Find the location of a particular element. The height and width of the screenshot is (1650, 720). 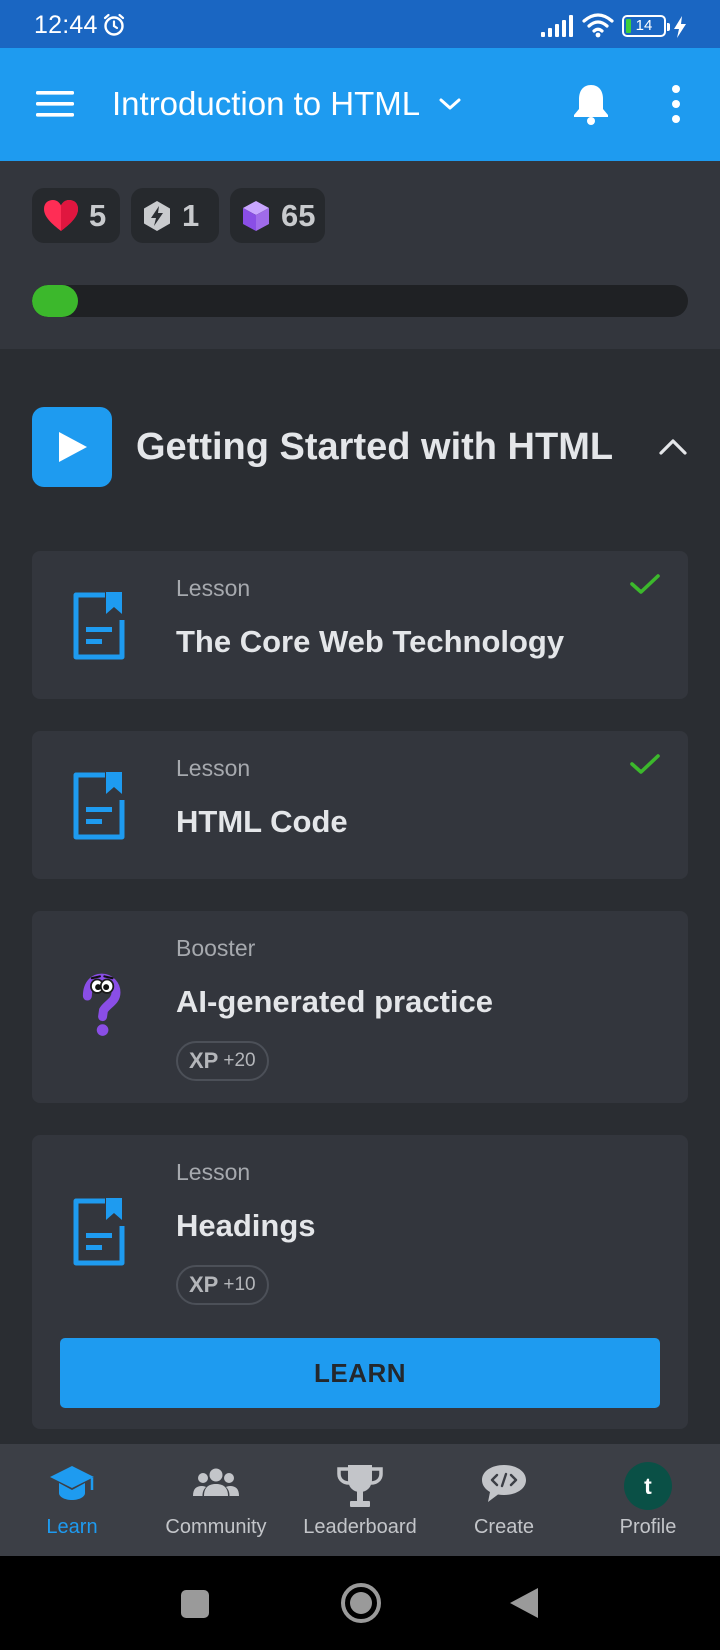

nav-profile: t Profile is located at coordinates (648, 1500).